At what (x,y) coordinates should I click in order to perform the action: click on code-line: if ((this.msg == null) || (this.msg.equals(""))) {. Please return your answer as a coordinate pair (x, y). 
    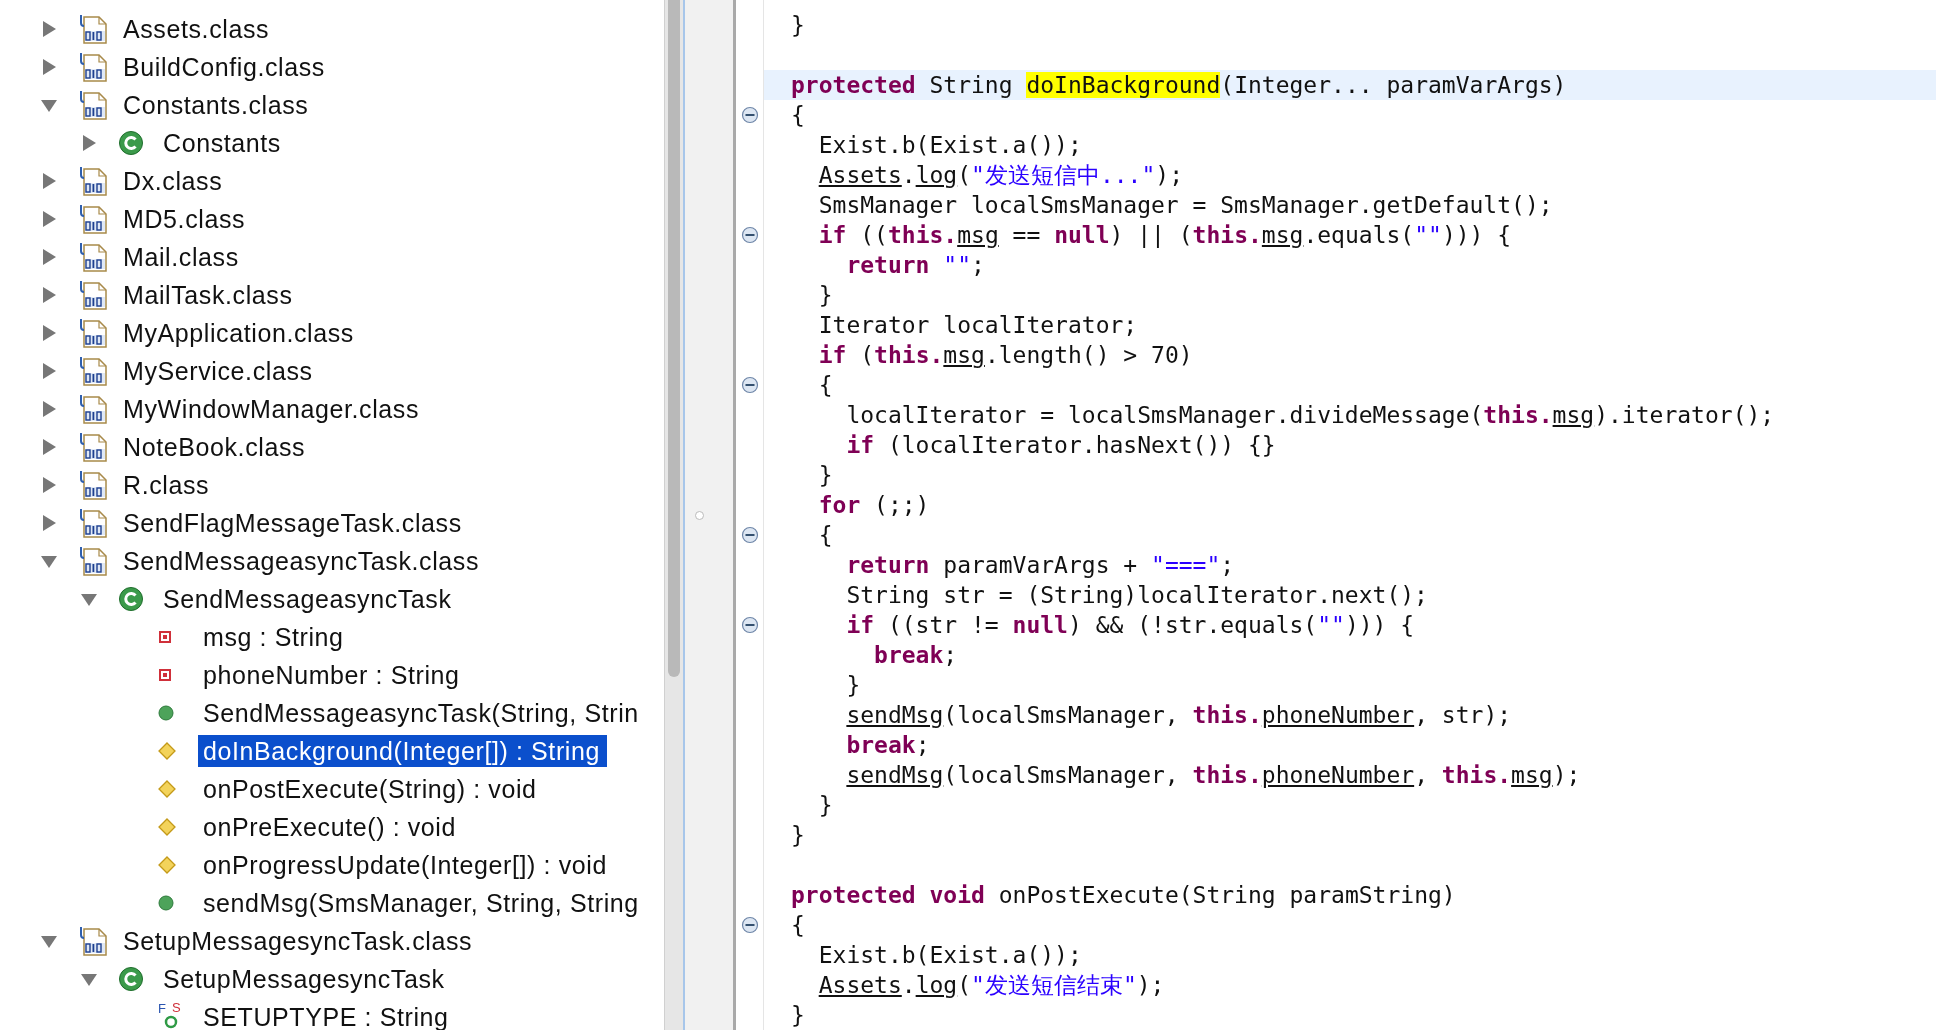
    Looking at the image, I should click on (1165, 235).